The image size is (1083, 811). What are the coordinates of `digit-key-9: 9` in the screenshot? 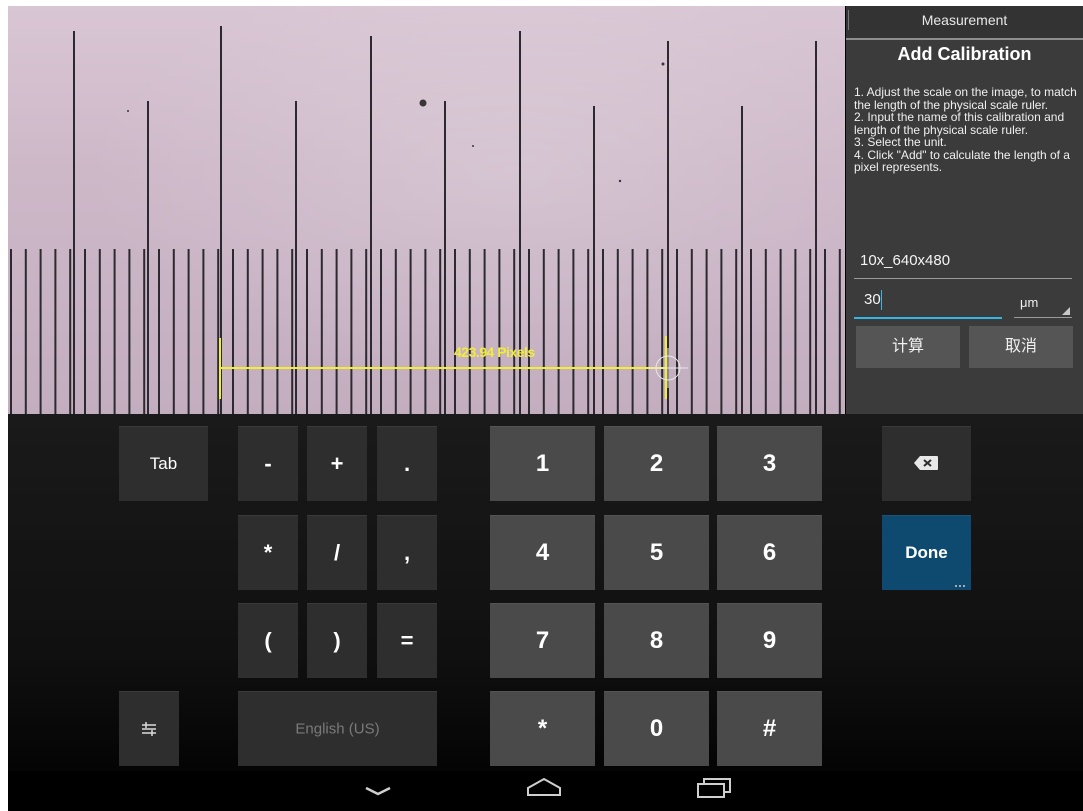 It's located at (769, 640).